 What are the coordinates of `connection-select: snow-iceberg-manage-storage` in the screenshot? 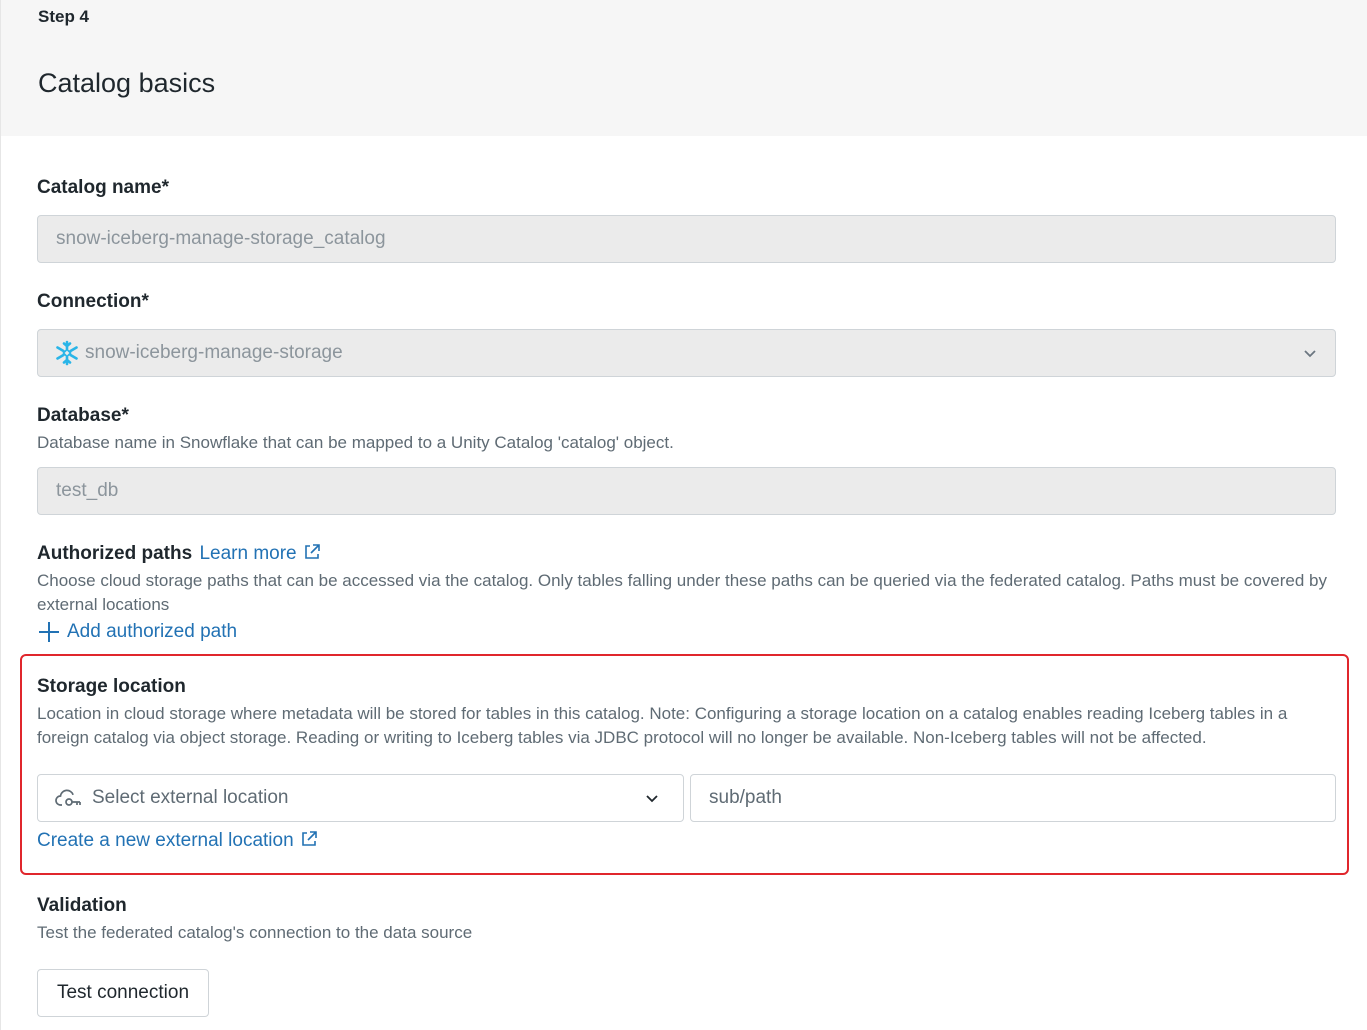 It's located at (686, 353).